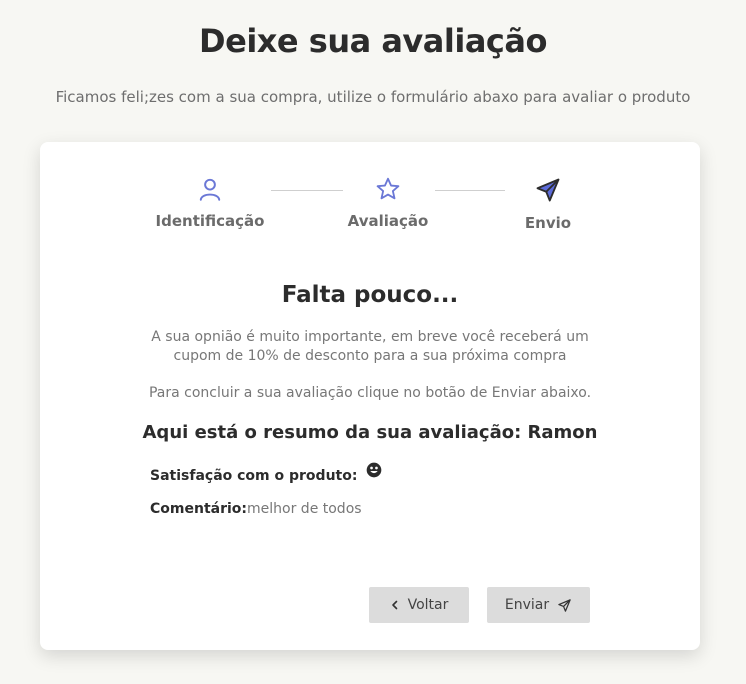 The width and height of the screenshot is (746, 684). What do you see at coordinates (254, 476) in the screenshot?
I see `satisfaction-label: Satisfação com o produto:` at bounding box center [254, 476].